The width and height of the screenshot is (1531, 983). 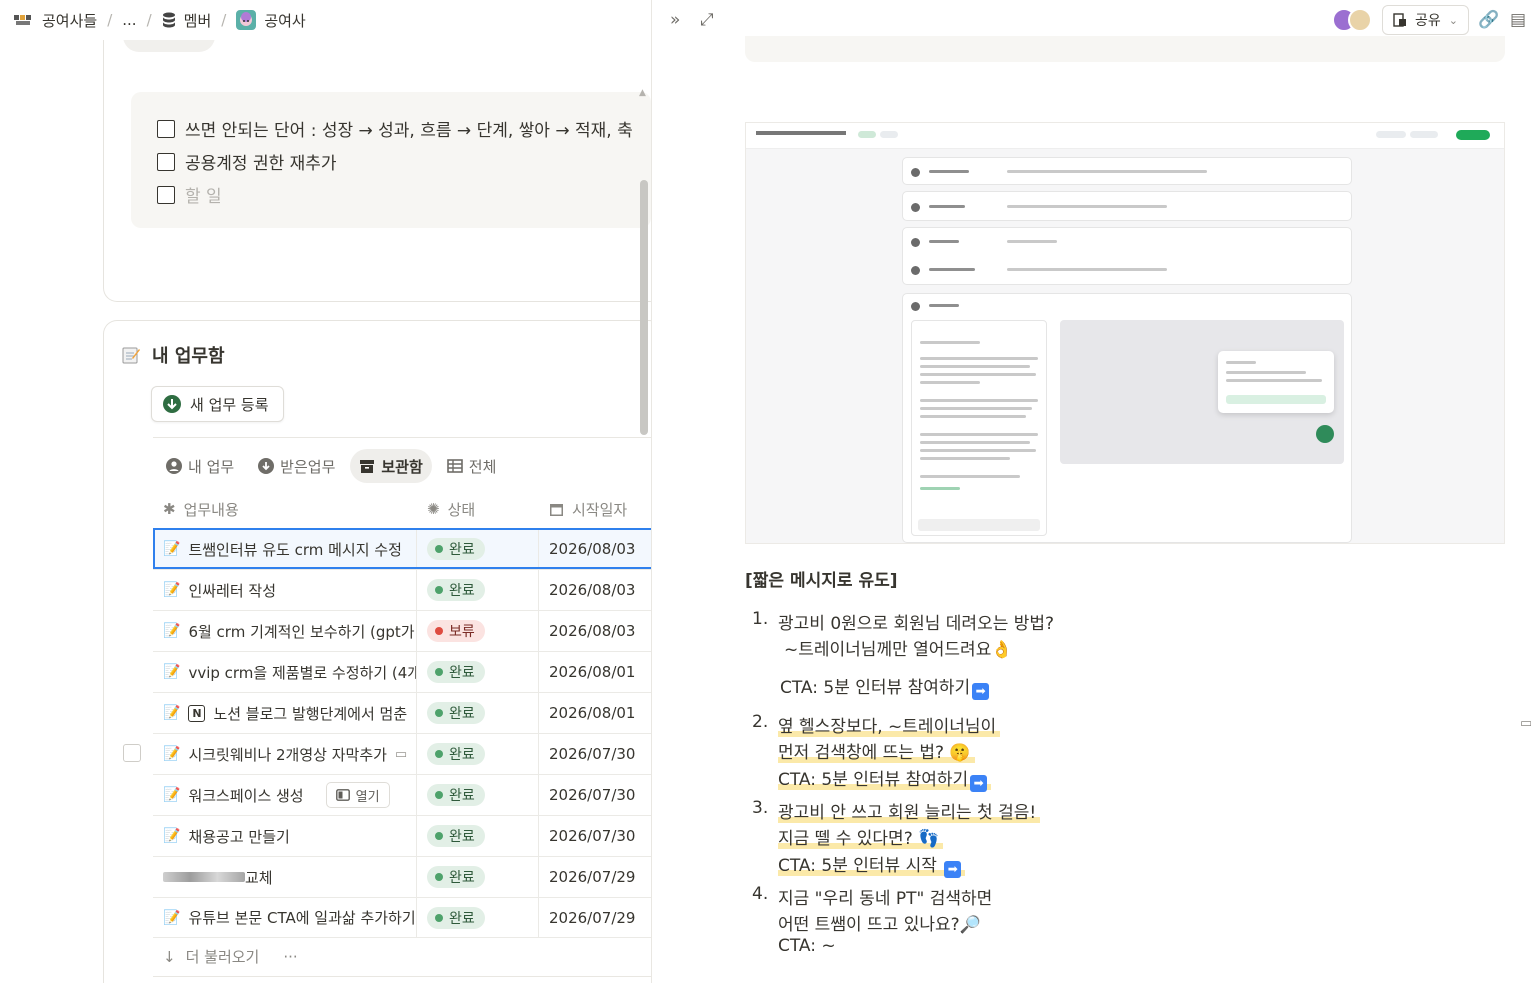 What do you see at coordinates (169, 20) in the screenshot?
I see `database-icon` at bounding box center [169, 20].